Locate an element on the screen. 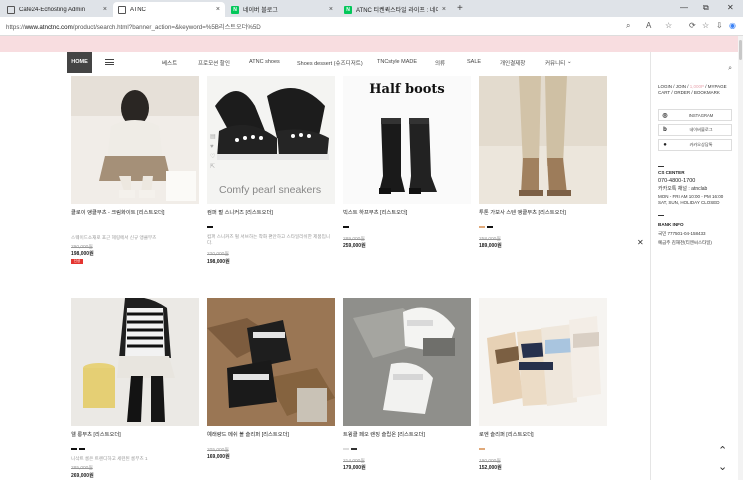 This screenshot has width=743, height=480. search-icon: ⌕ is located at coordinates (730, 69).